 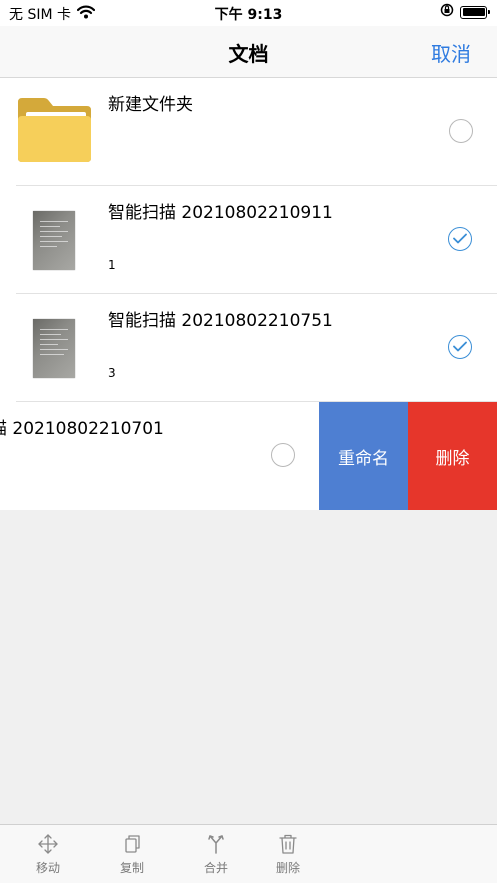 What do you see at coordinates (215, 868) in the screenshot?
I see `merge-label: 合并` at bounding box center [215, 868].